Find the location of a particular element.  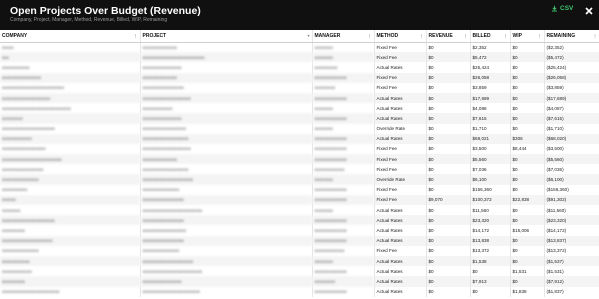

cell-wip: $1,531 is located at coordinates (526, 271).